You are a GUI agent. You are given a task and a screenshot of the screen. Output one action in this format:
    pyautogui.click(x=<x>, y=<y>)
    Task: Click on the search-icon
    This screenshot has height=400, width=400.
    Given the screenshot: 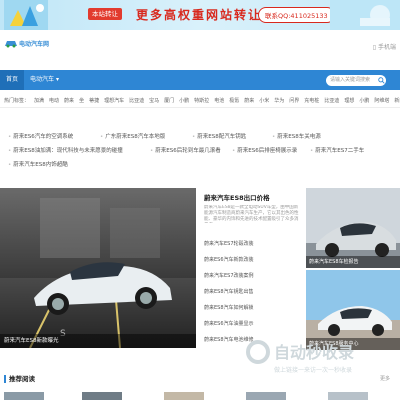 What is the action you would take?
    pyautogui.click(x=381, y=80)
    